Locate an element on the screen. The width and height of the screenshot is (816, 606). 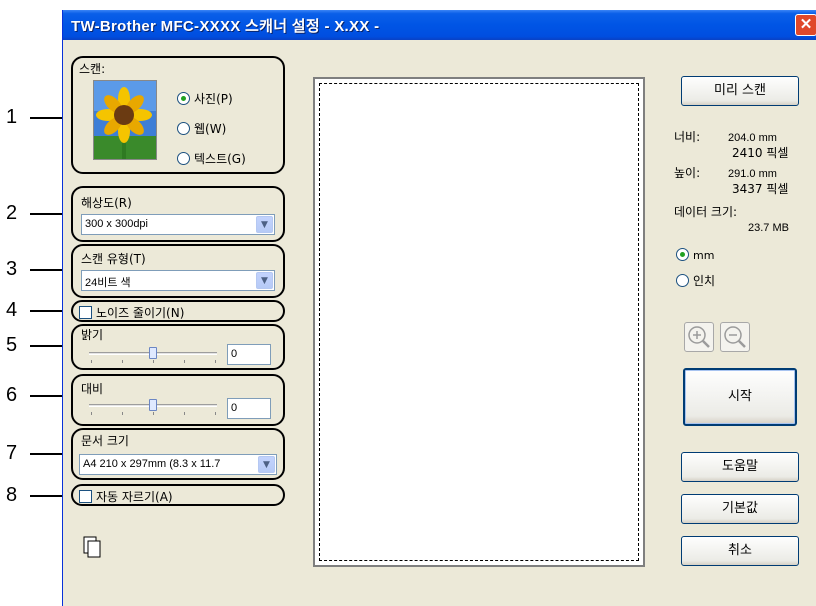
callout-6: 6 is located at coordinates (35, 395).